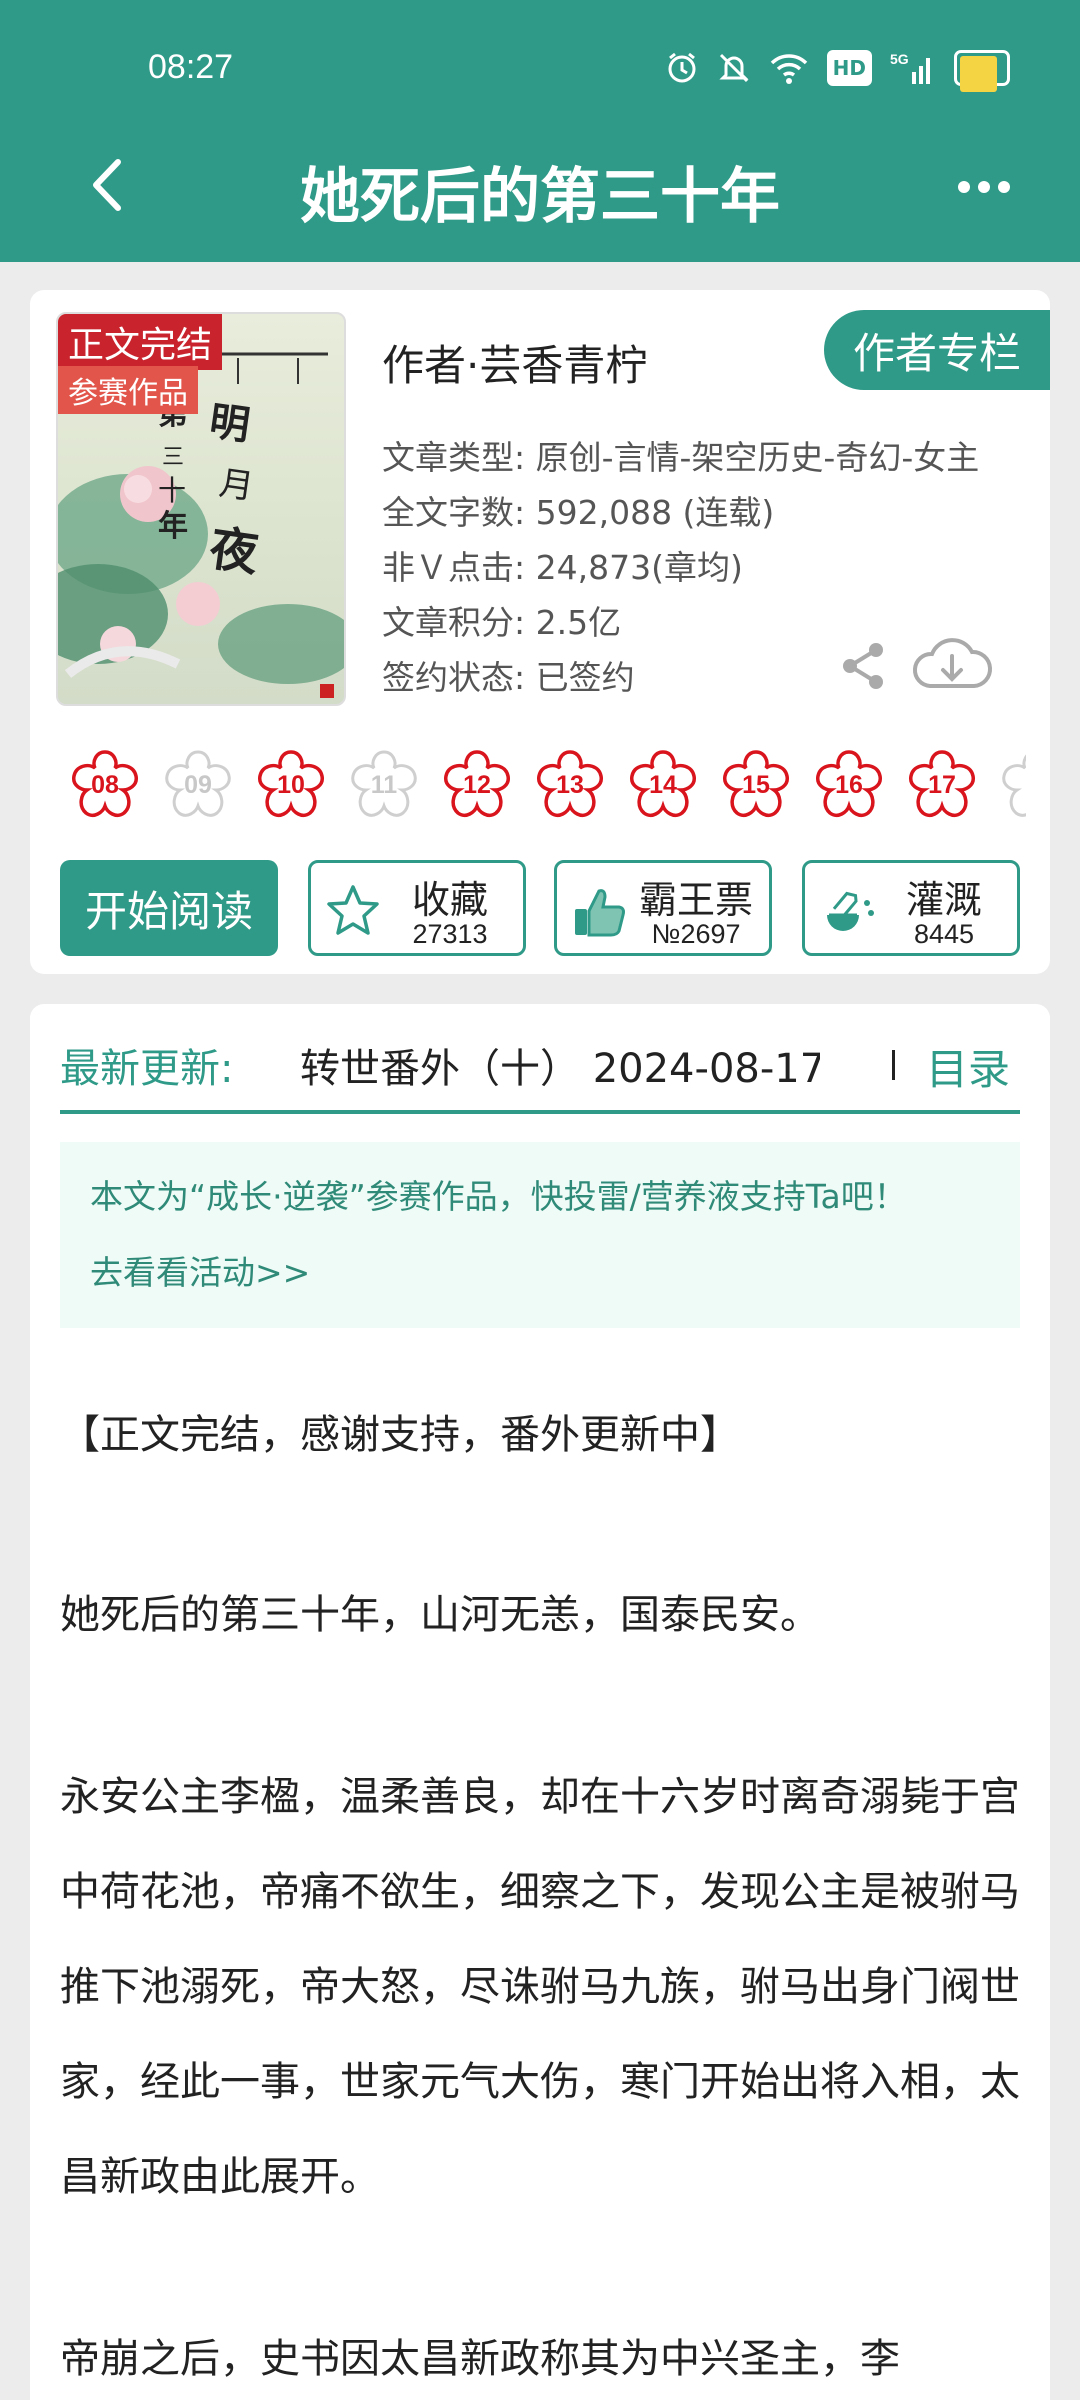 This screenshot has width=1080, height=2400. I want to click on flower-label: 11, so click(384, 784).